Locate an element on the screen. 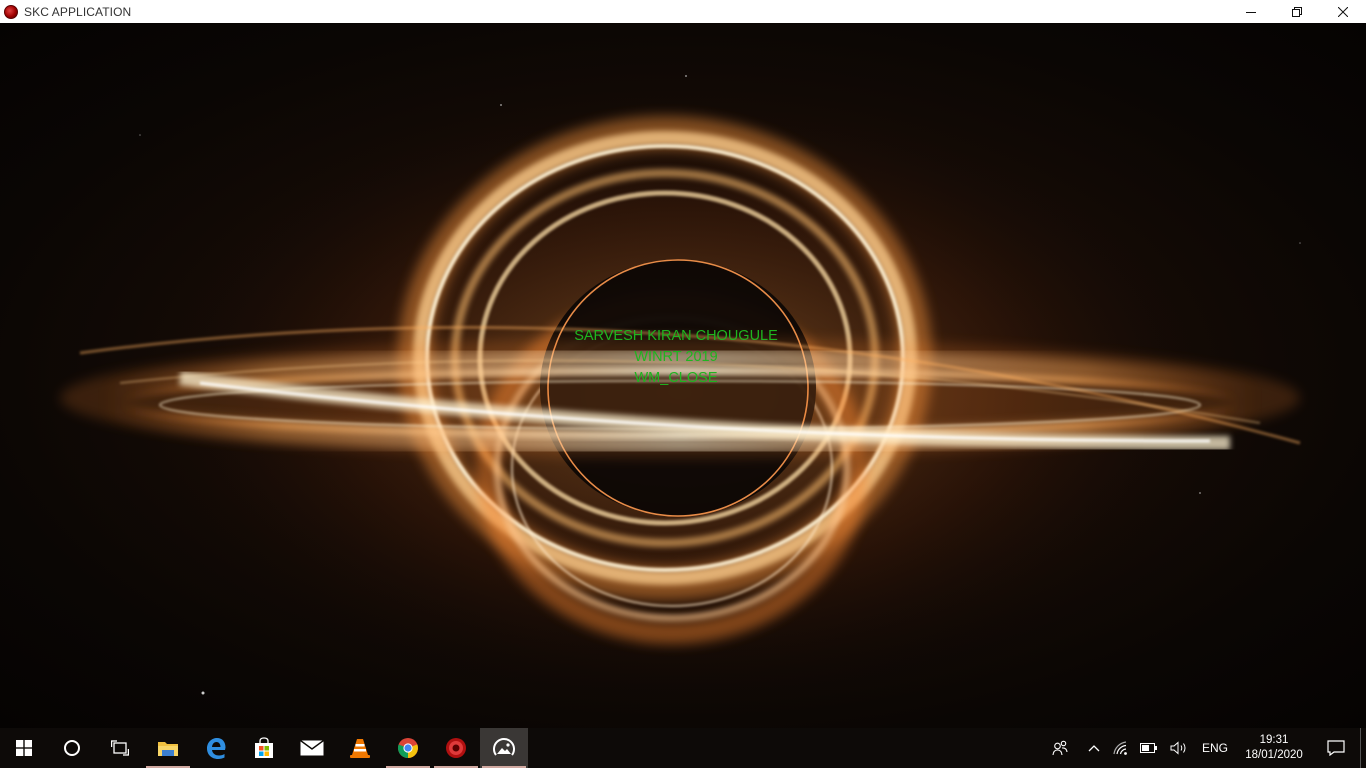  window-controls is located at coordinates (1297, 11).